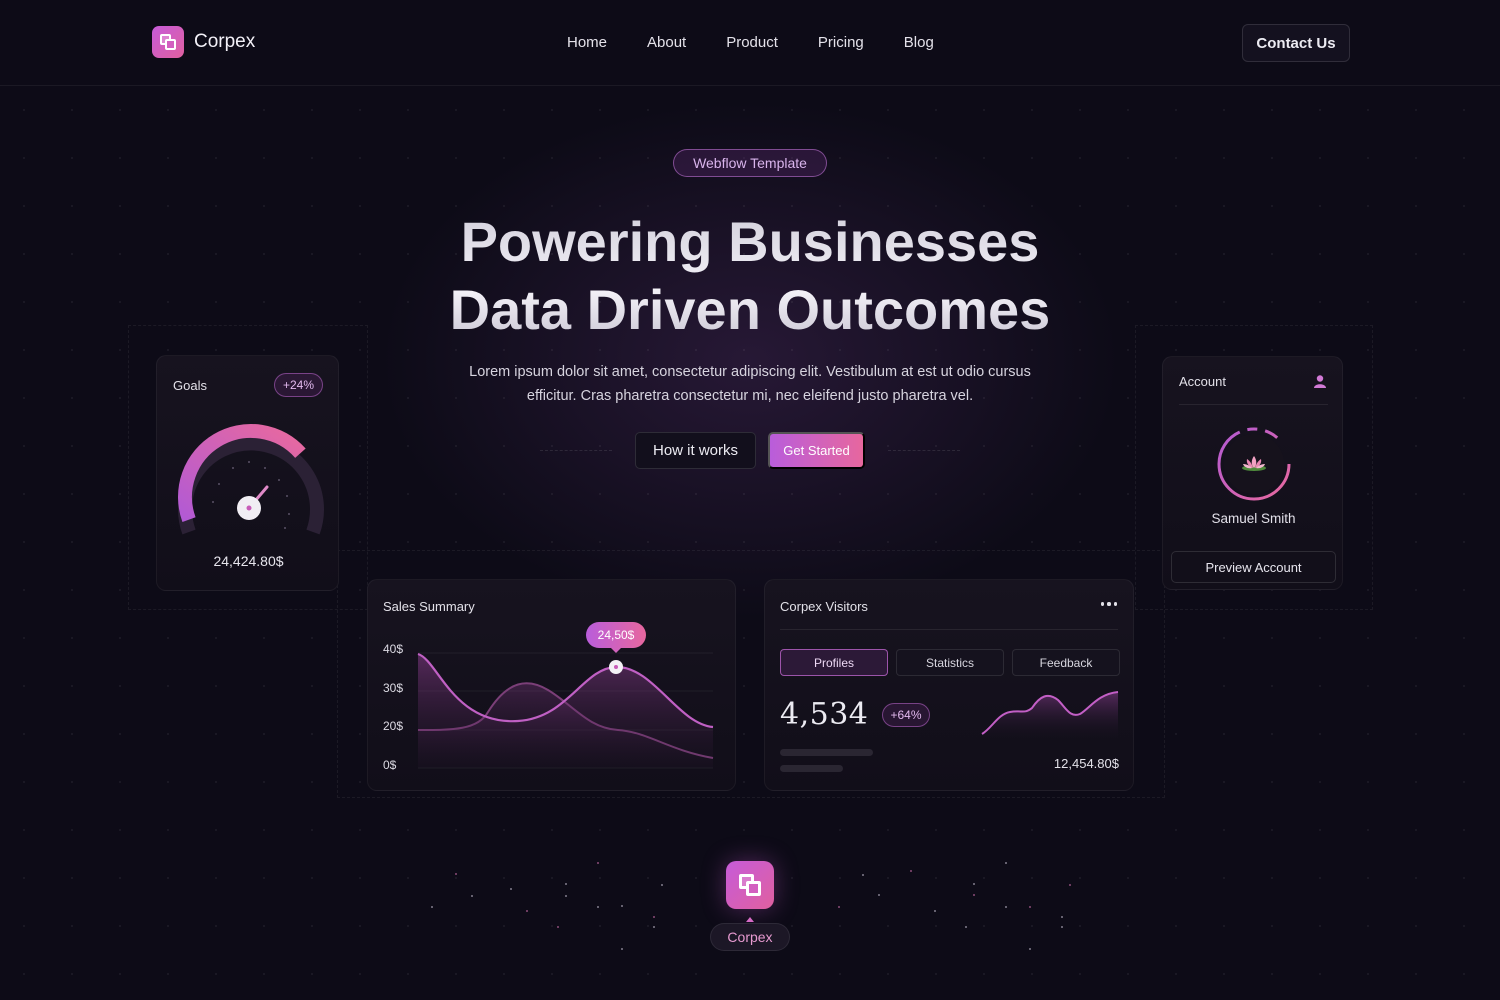  I want to click on how-it-works-button: How it works, so click(695, 450).